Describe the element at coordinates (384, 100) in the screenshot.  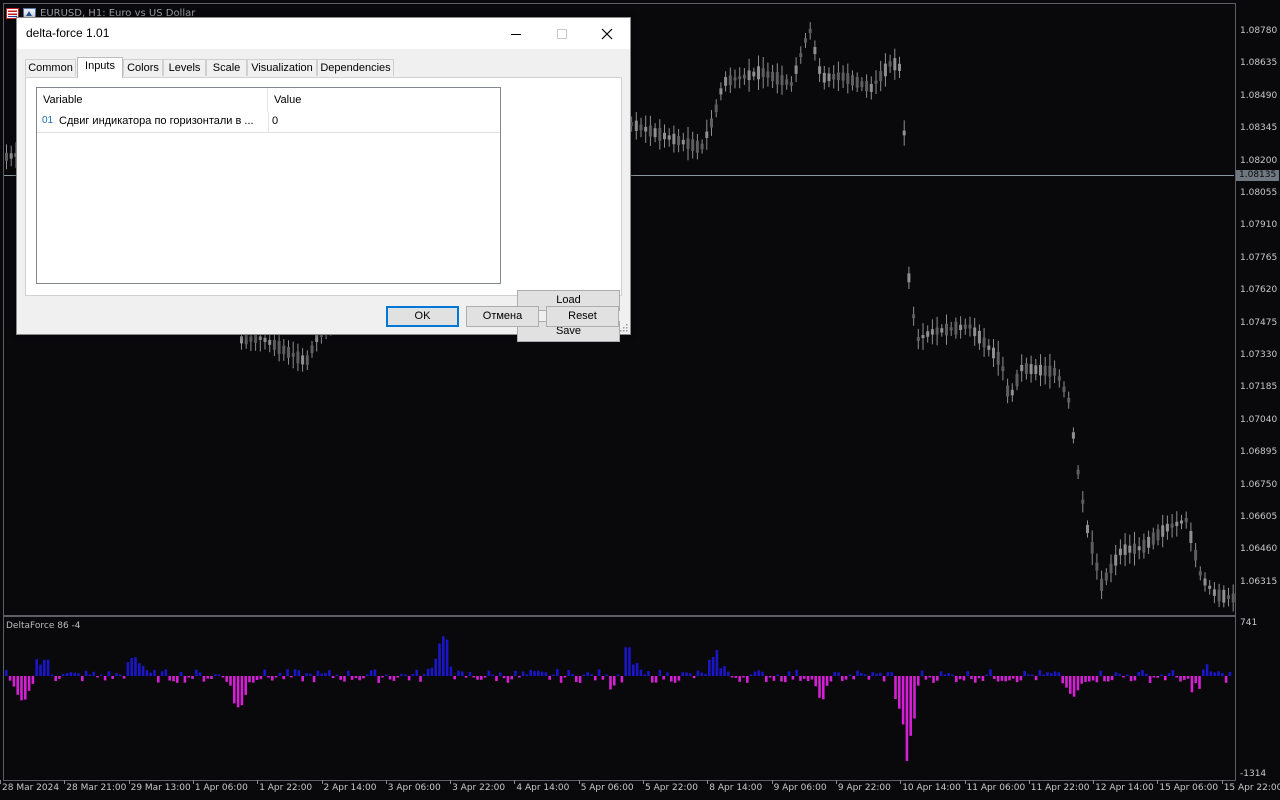
I see `column-header-value: Value` at that location.